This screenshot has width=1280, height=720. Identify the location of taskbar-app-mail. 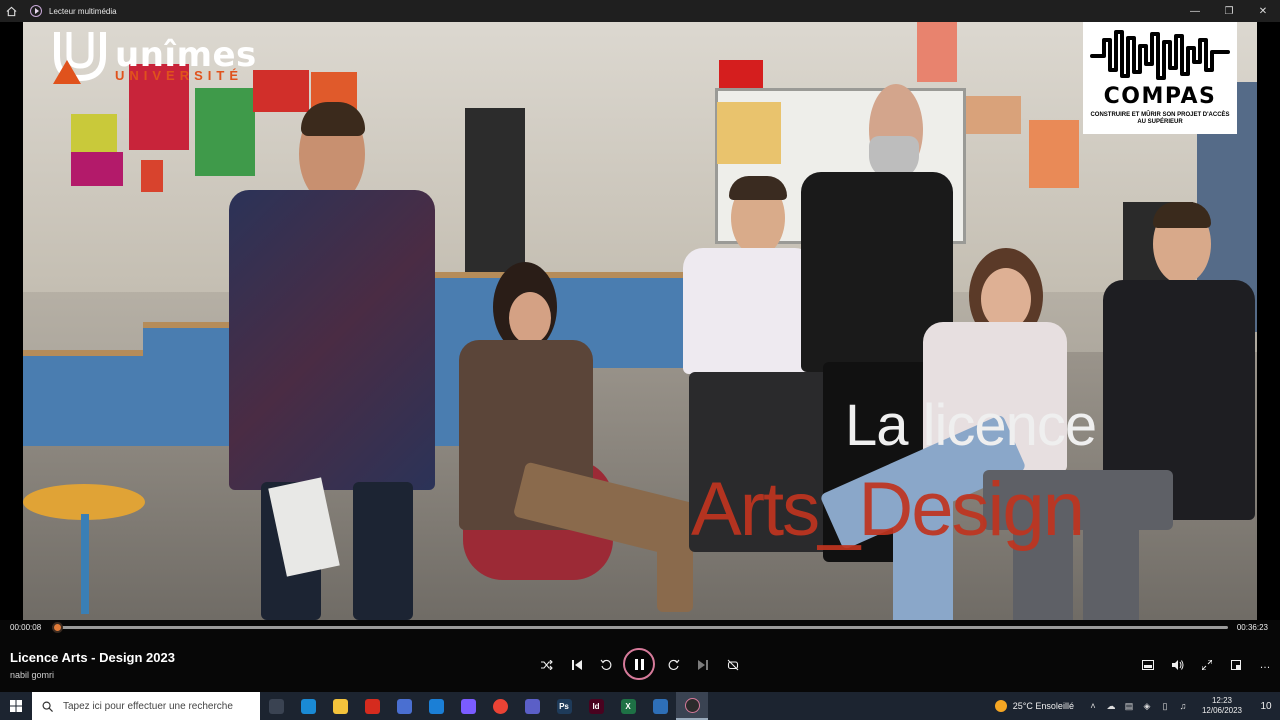
(436, 706).